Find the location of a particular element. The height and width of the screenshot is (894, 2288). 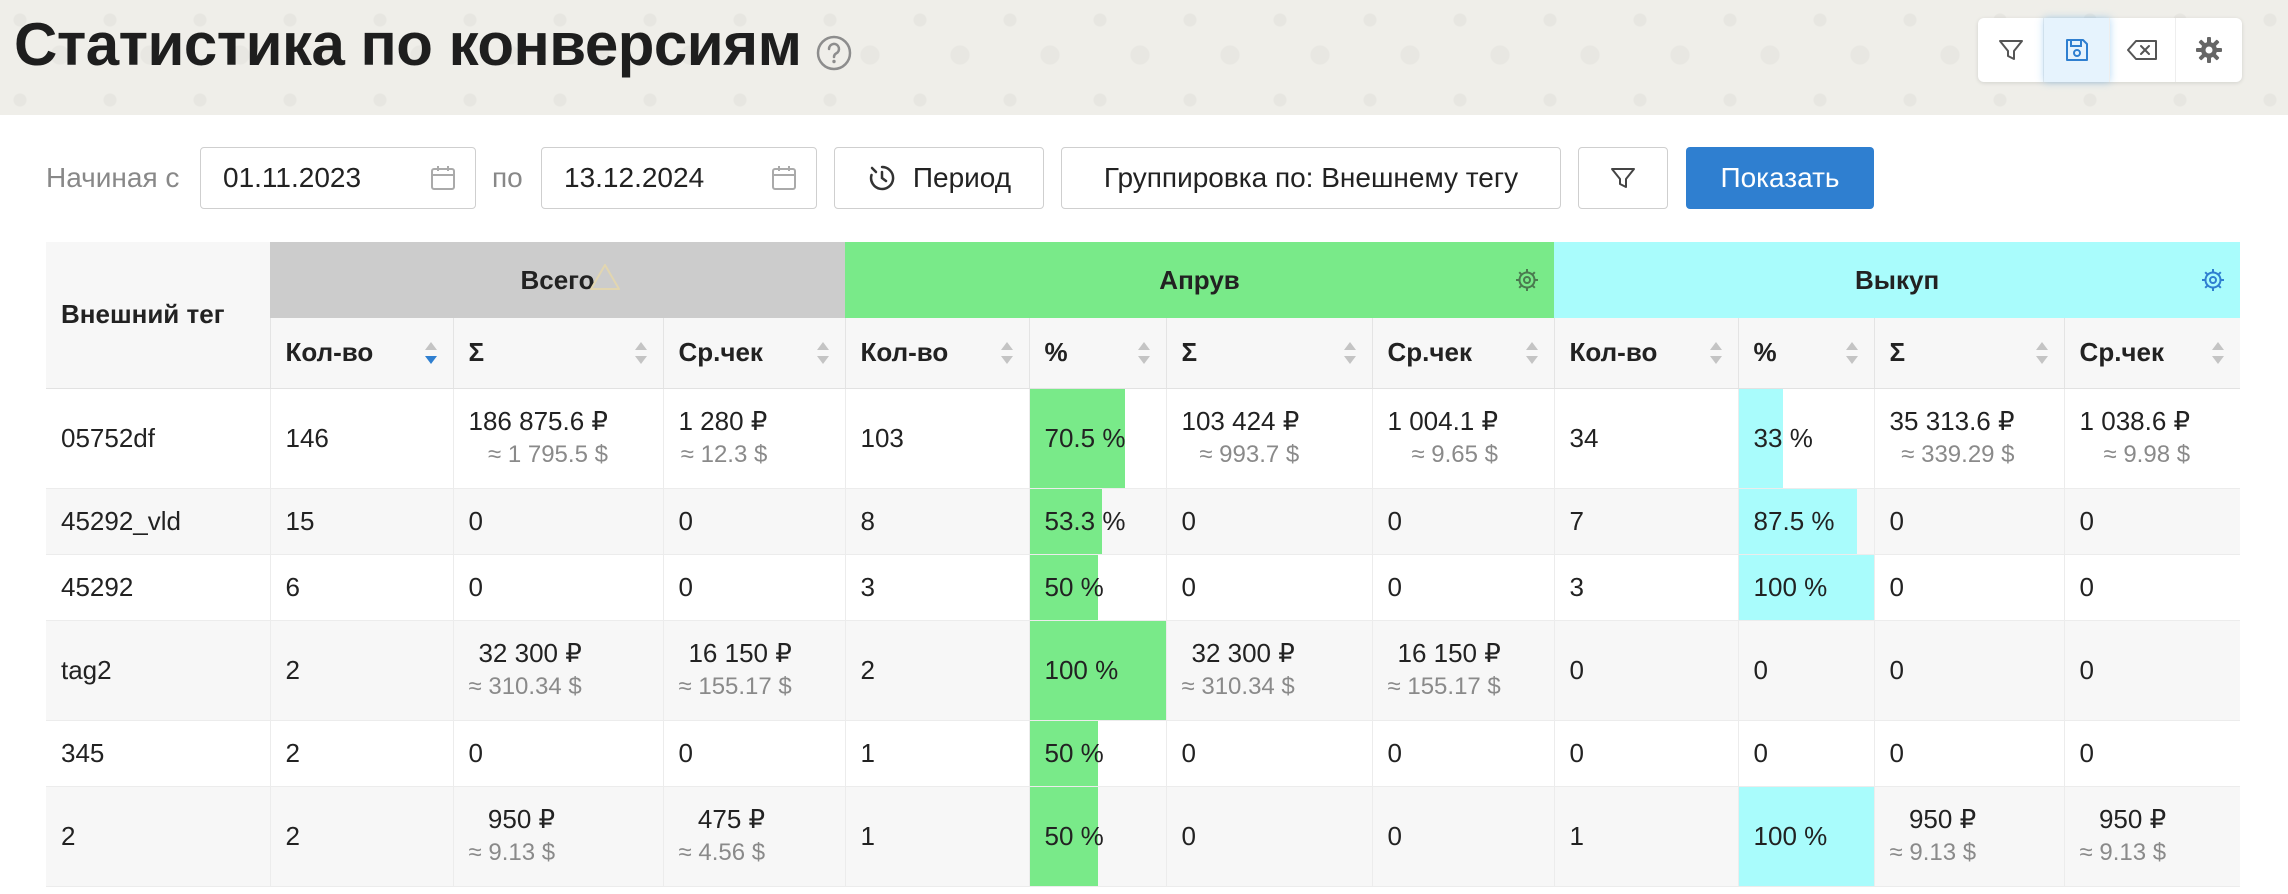

date-from-label: Начиная с is located at coordinates (113, 177).